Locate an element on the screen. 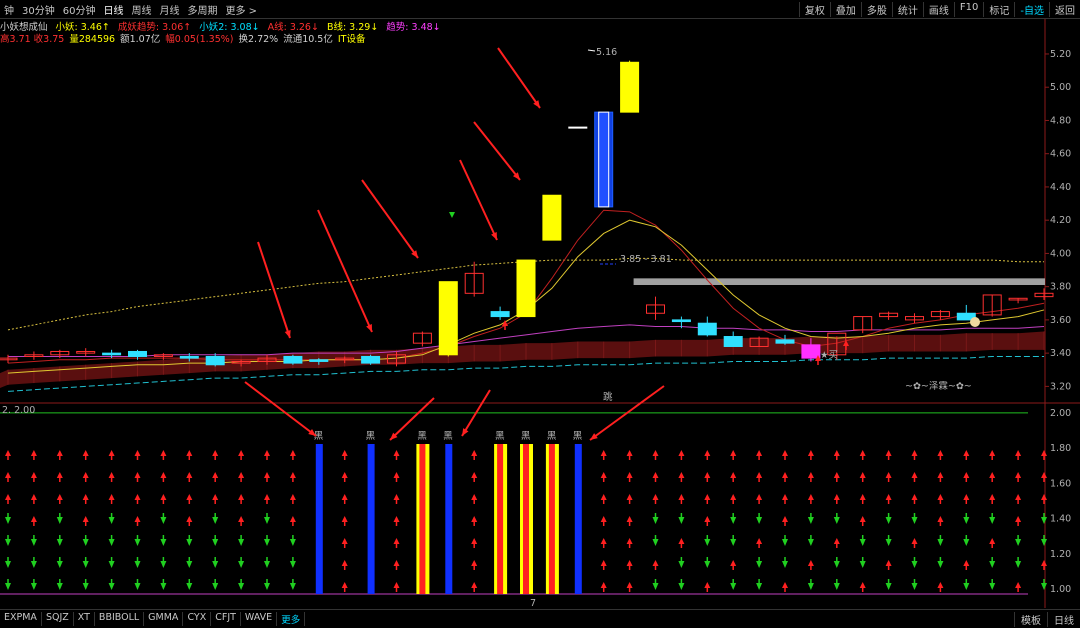  period-tab: 日线 is located at coordinates (113, 9).